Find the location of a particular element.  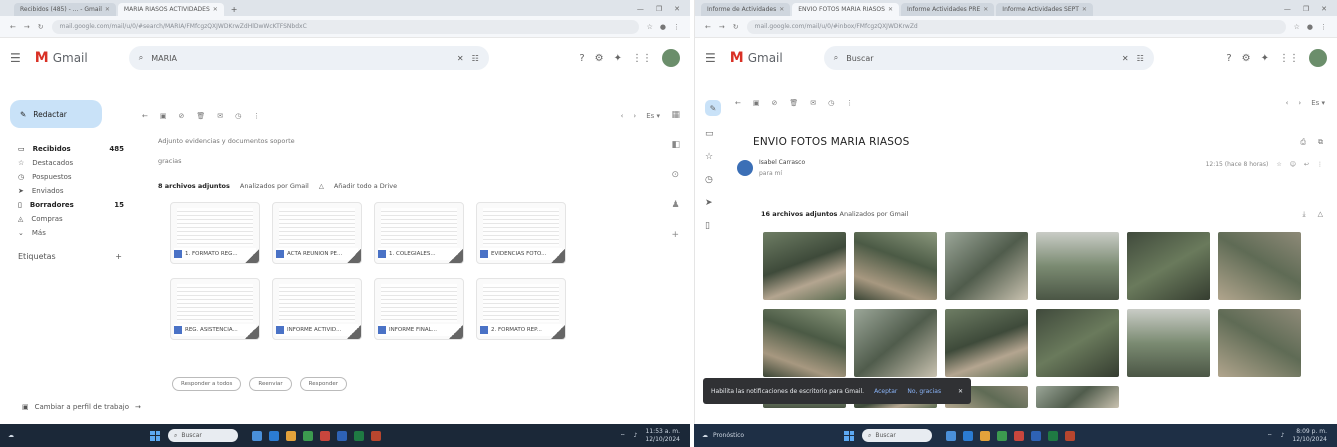

gemini-icon: ✦ is located at coordinates (618, 58).